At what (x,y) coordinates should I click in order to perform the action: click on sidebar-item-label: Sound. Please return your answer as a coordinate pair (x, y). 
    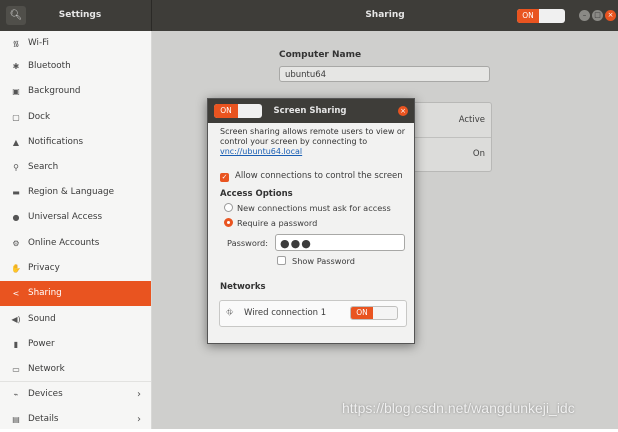
    Looking at the image, I should click on (42, 319).